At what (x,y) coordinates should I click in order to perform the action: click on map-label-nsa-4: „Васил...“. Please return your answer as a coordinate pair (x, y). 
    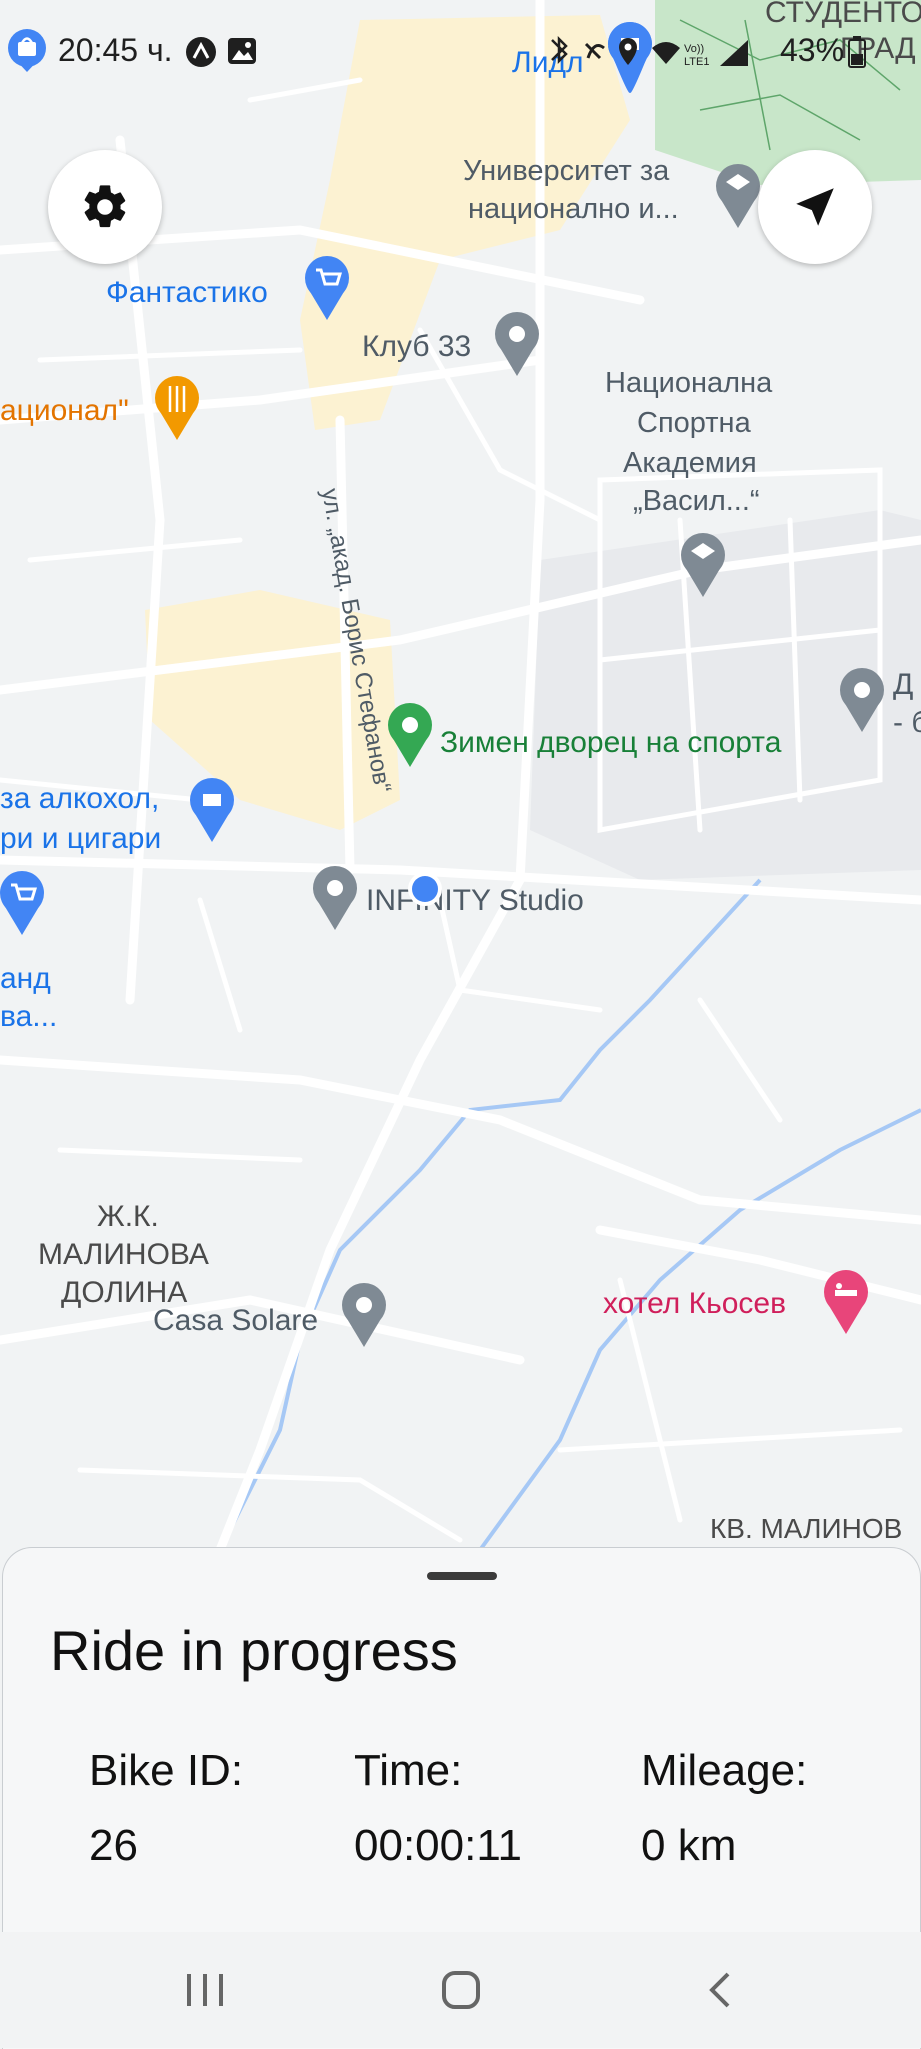
    Looking at the image, I should click on (696, 501).